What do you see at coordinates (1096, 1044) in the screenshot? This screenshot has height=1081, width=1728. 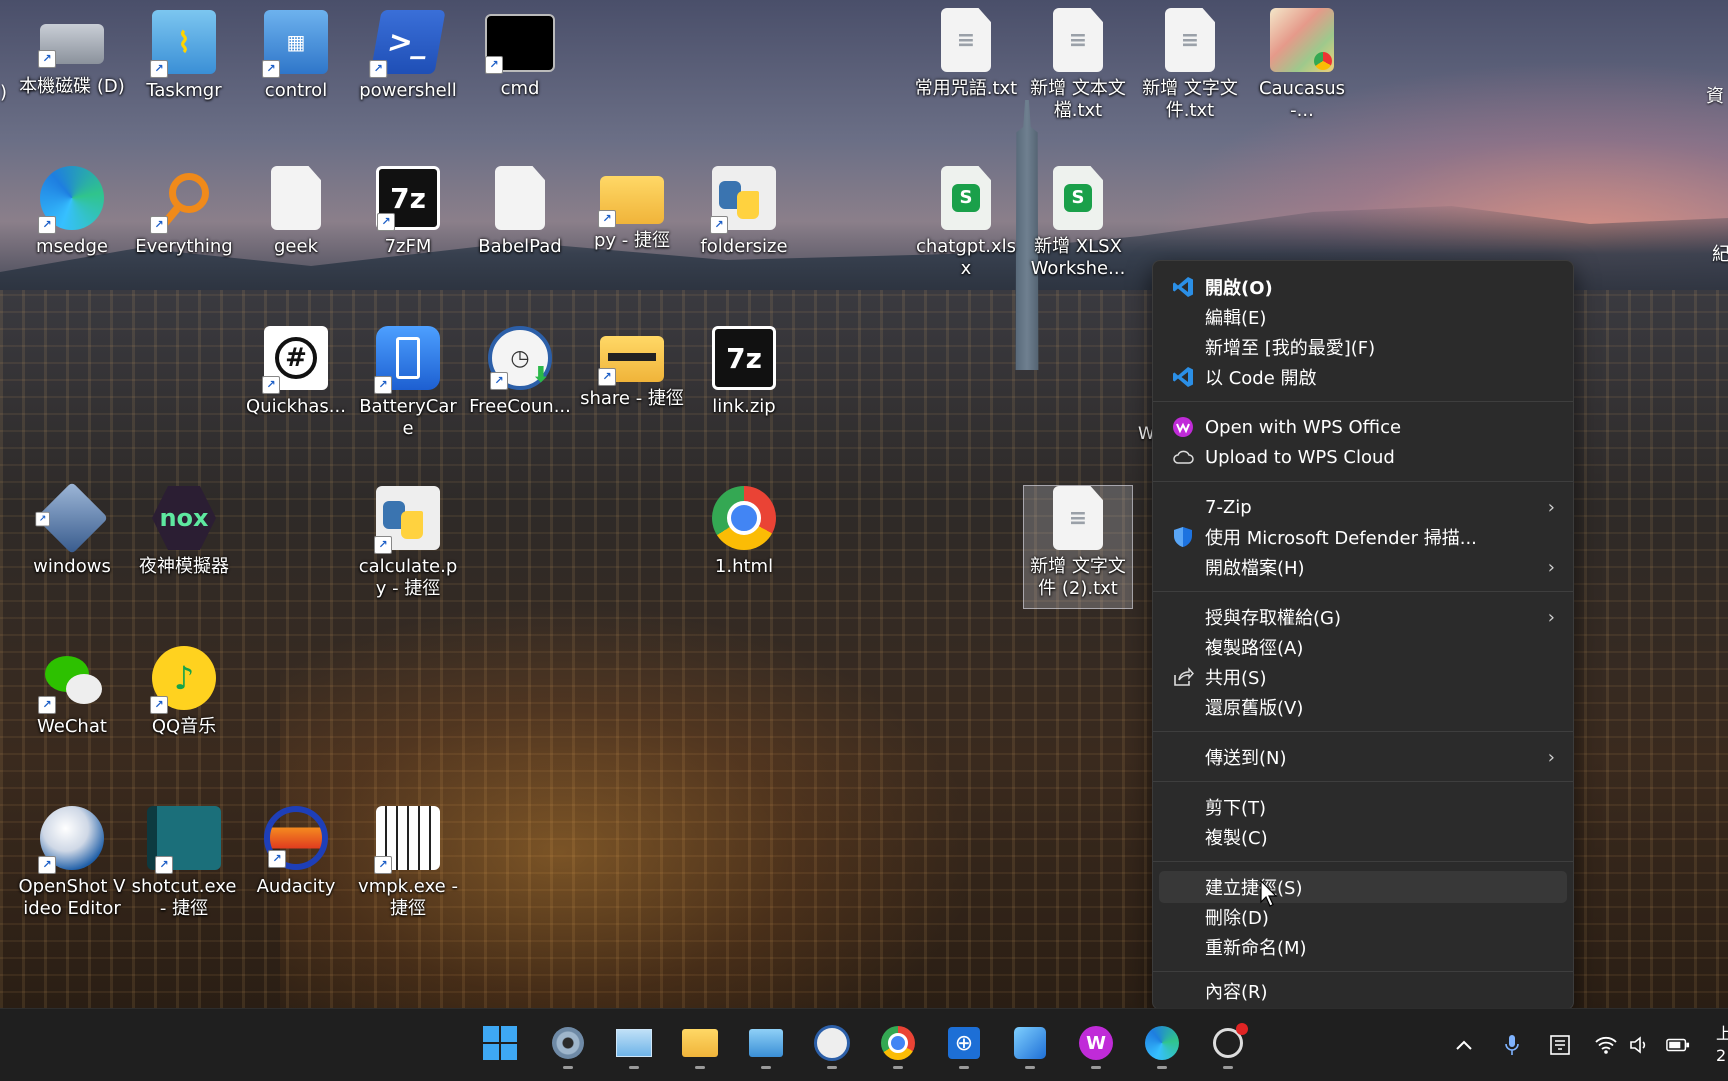 I see `taskbar-app-wps: W` at bounding box center [1096, 1044].